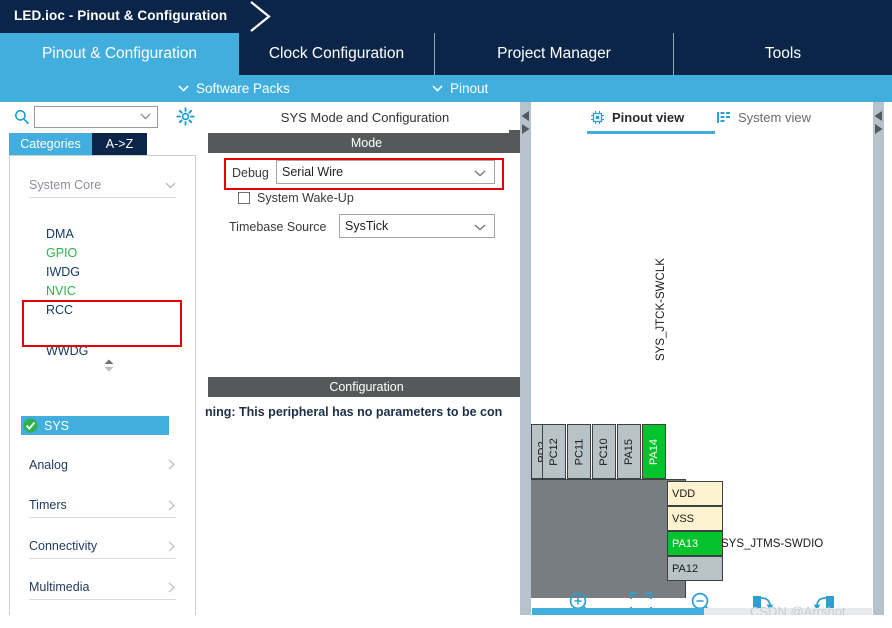 Image resolution: width=892 pixels, height=628 pixels. I want to click on category-mode-tabs: Categories A->Z, so click(107, 144).